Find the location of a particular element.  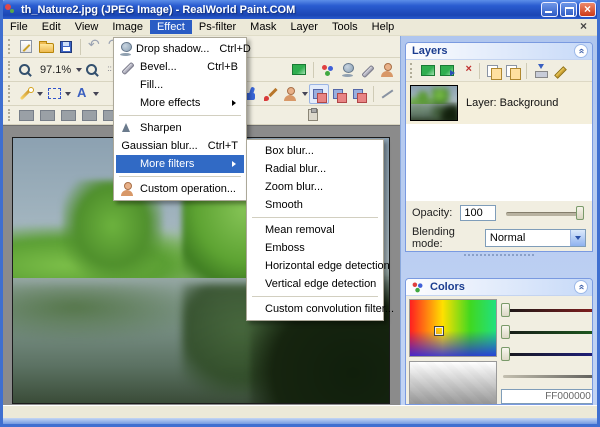

brush-tool-button is located at coordinates (271, 94).